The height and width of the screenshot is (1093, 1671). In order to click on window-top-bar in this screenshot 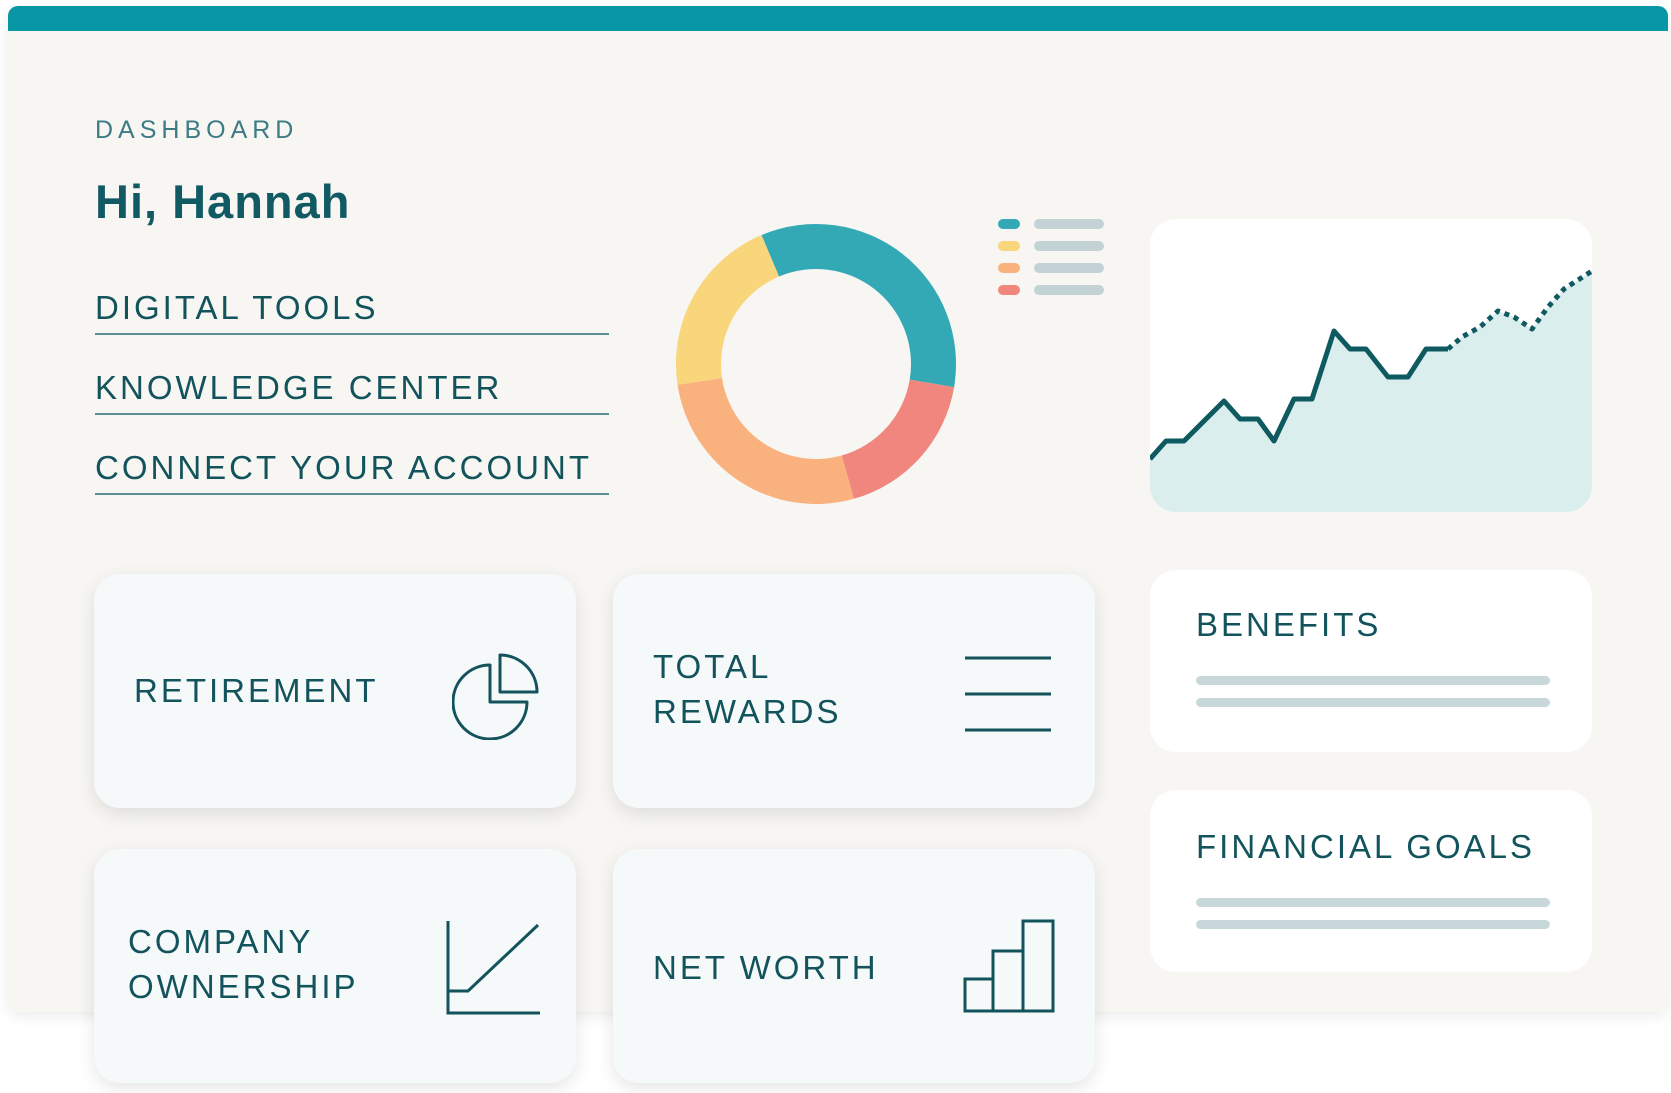, I will do `click(838, 18)`.